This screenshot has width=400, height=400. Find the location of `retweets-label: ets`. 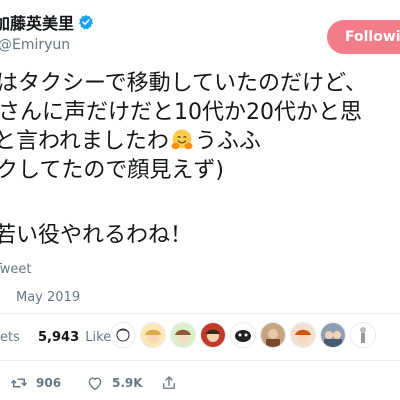

retweets-label: ets is located at coordinates (10, 337).